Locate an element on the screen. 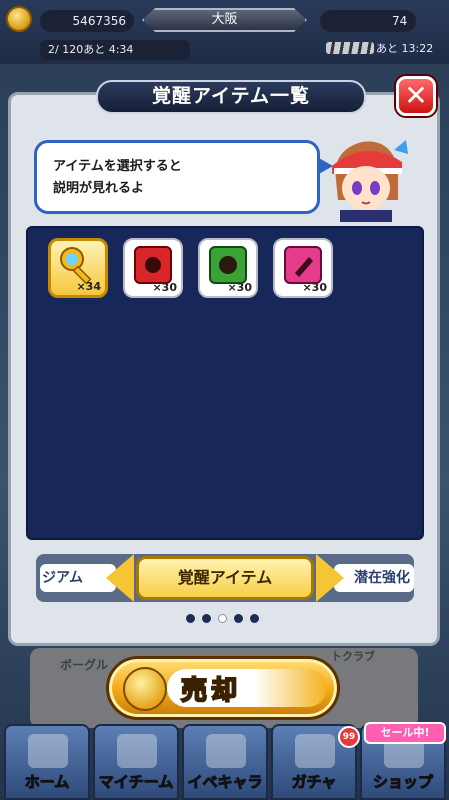 The height and width of the screenshot is (800, 449). item-card-pink: ×30 is located at coordinates (303, 268).